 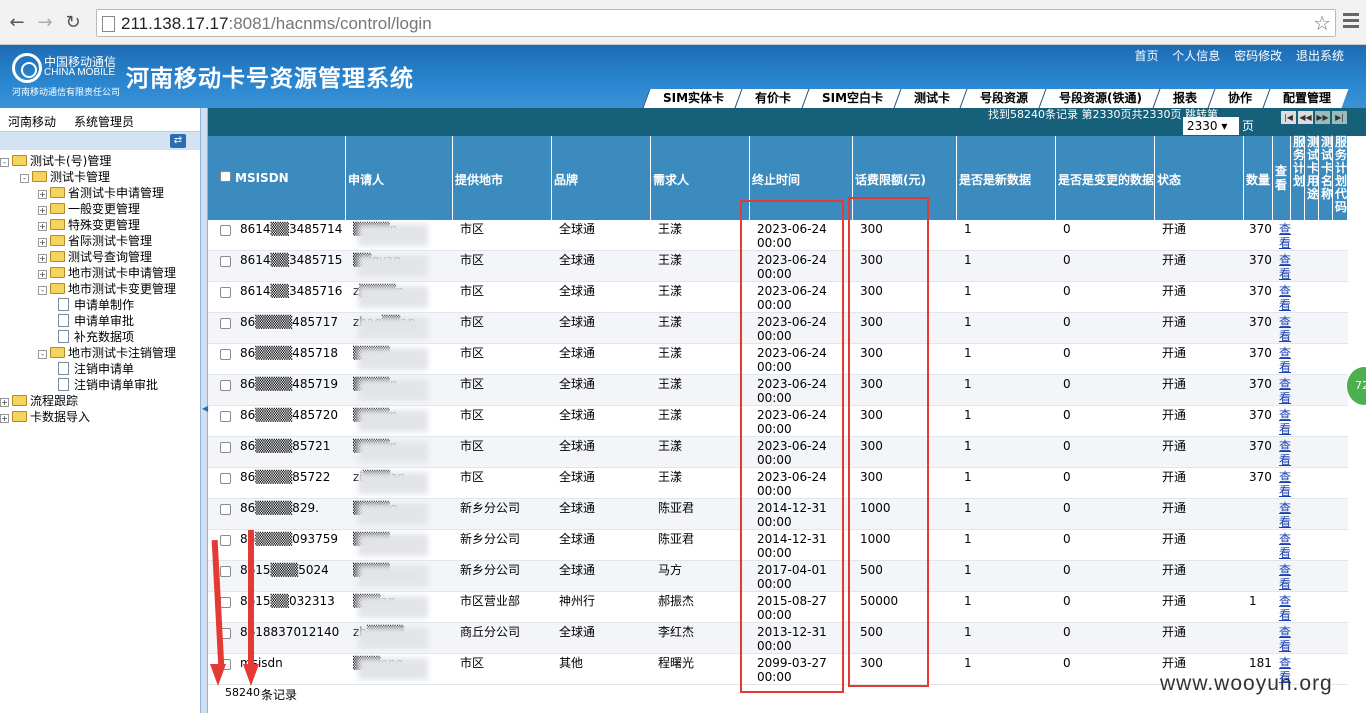 What do you see at coordinates (96, 369) in the screenshot?
I see `tree-item: 注销申请单` at bounding box center [96, 369].